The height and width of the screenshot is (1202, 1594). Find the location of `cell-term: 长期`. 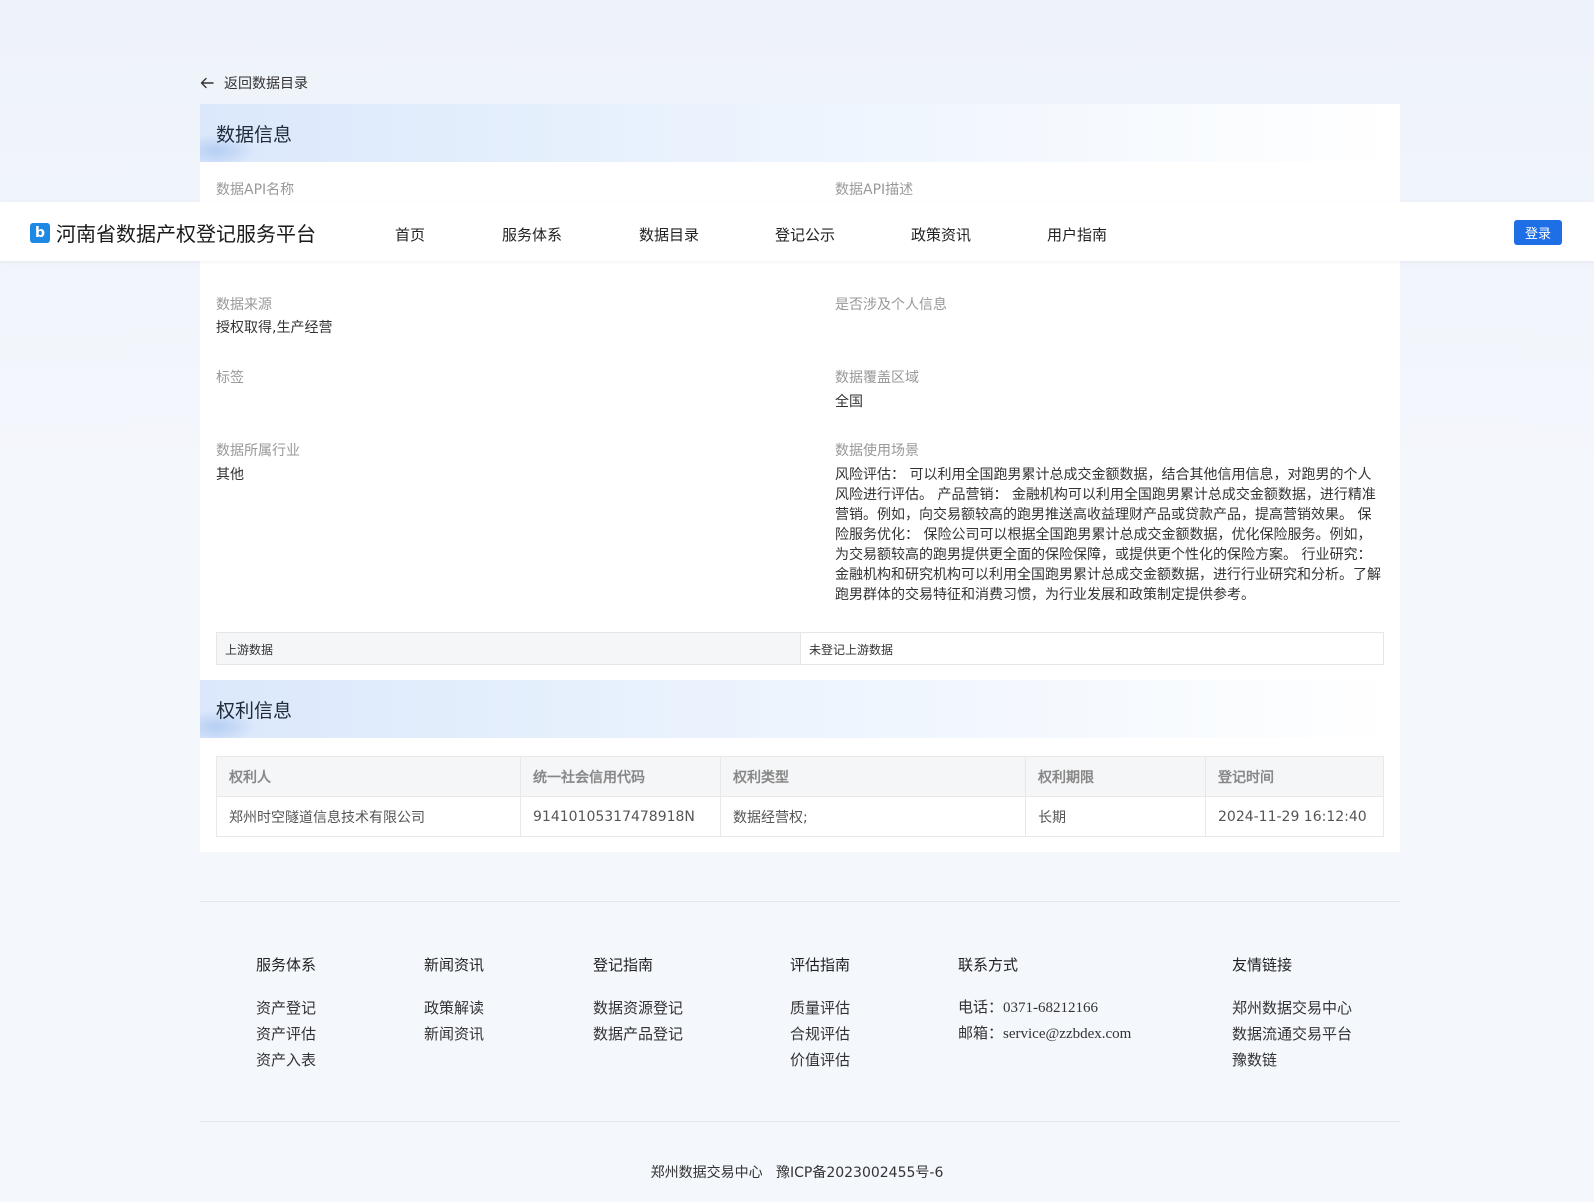

cell-term: 长期 is located at coordinates (1115, 816).